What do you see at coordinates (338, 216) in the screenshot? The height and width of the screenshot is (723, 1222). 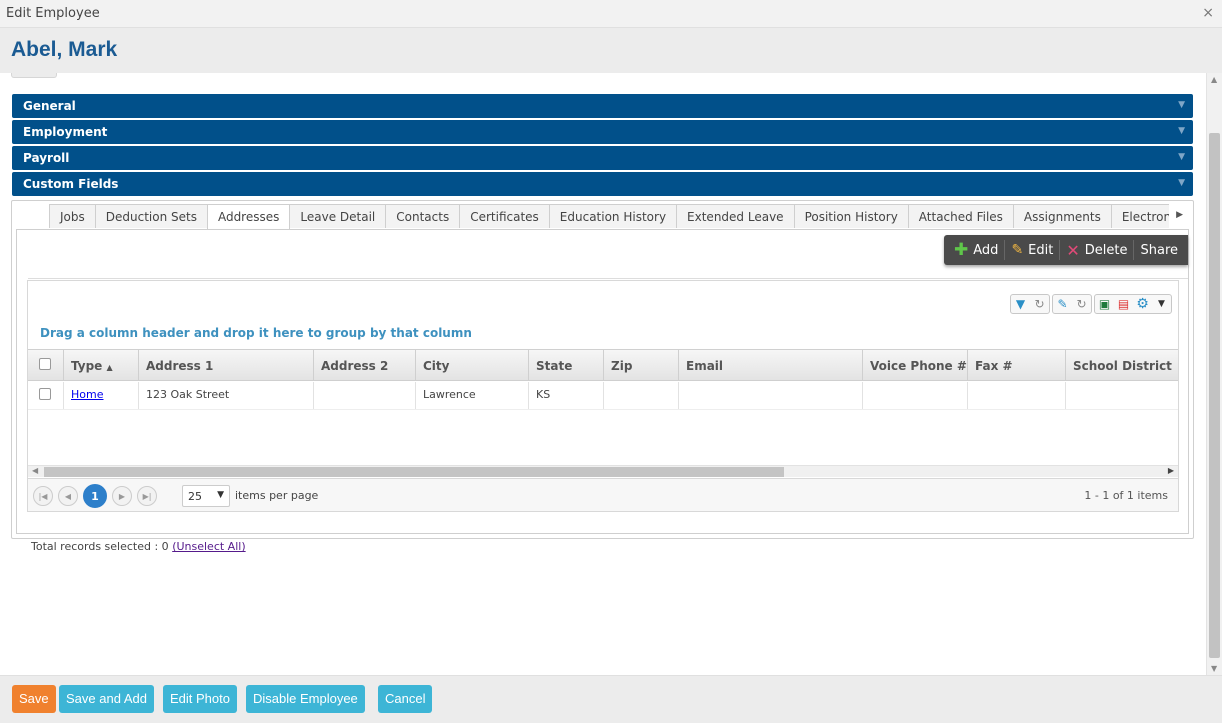 I see `tab-leave-detail: Leave Detail` at bounding box center [338, 216].